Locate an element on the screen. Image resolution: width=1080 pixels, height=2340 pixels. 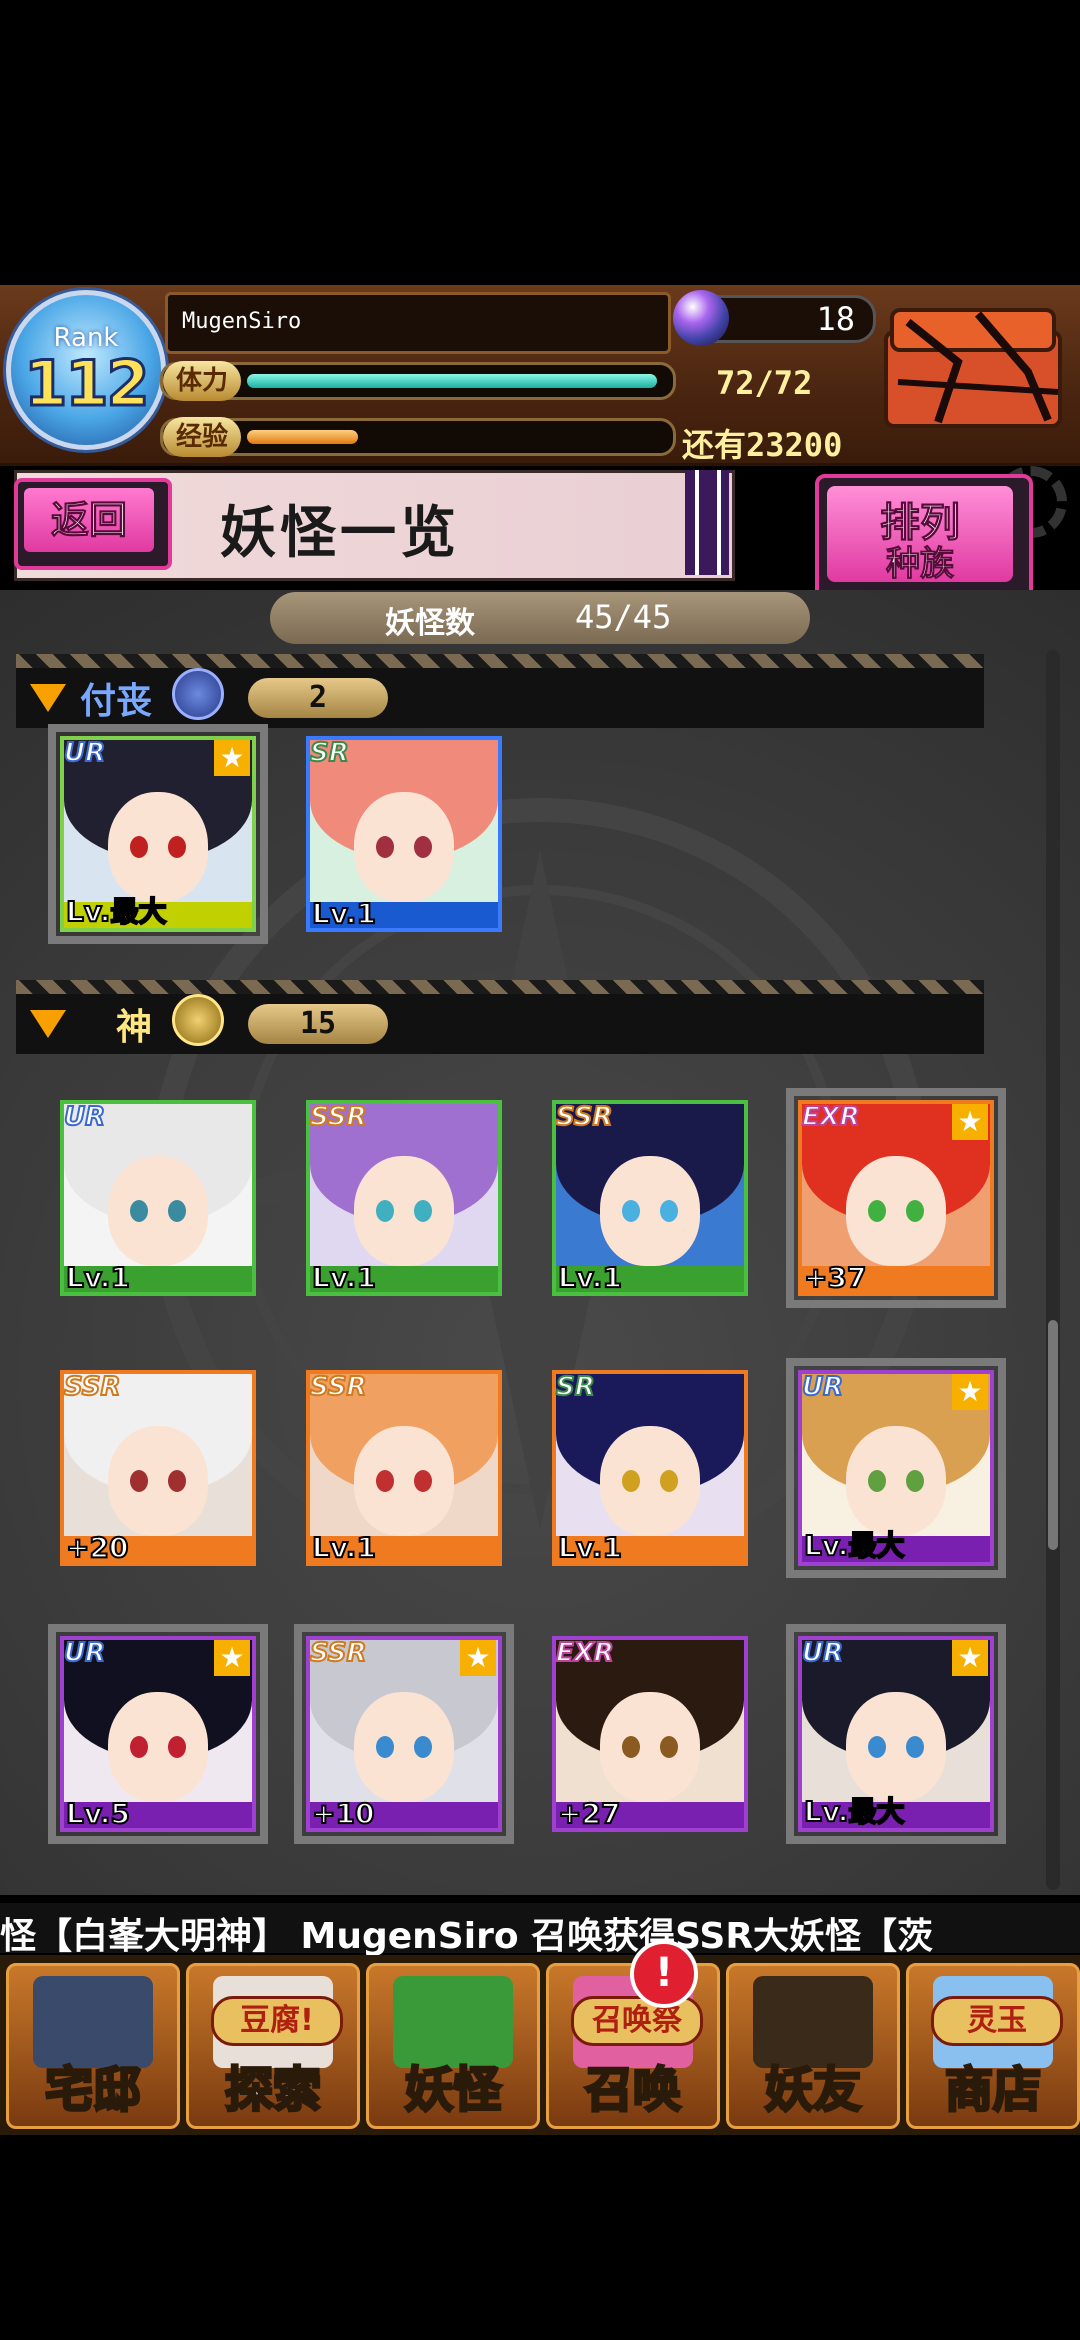
nav-friend-button: 妖友 is located at coordinates (813, 2046).